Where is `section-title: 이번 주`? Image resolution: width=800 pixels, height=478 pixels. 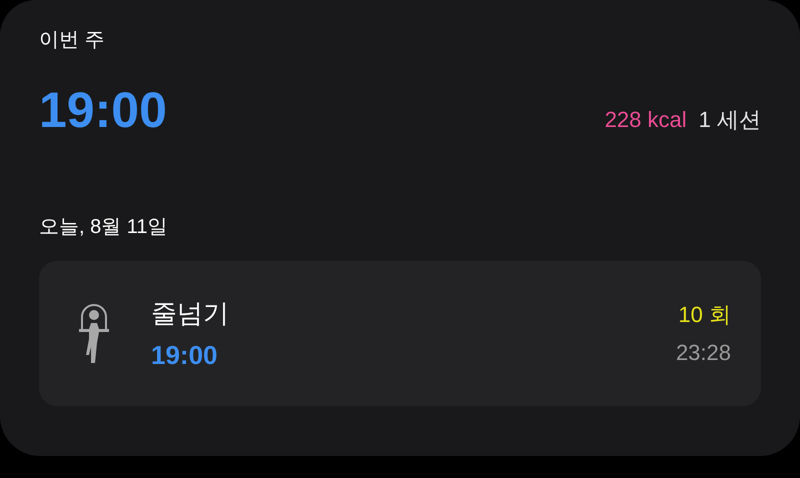 section-title: 이번 주 is located at coordinates (72, 40).